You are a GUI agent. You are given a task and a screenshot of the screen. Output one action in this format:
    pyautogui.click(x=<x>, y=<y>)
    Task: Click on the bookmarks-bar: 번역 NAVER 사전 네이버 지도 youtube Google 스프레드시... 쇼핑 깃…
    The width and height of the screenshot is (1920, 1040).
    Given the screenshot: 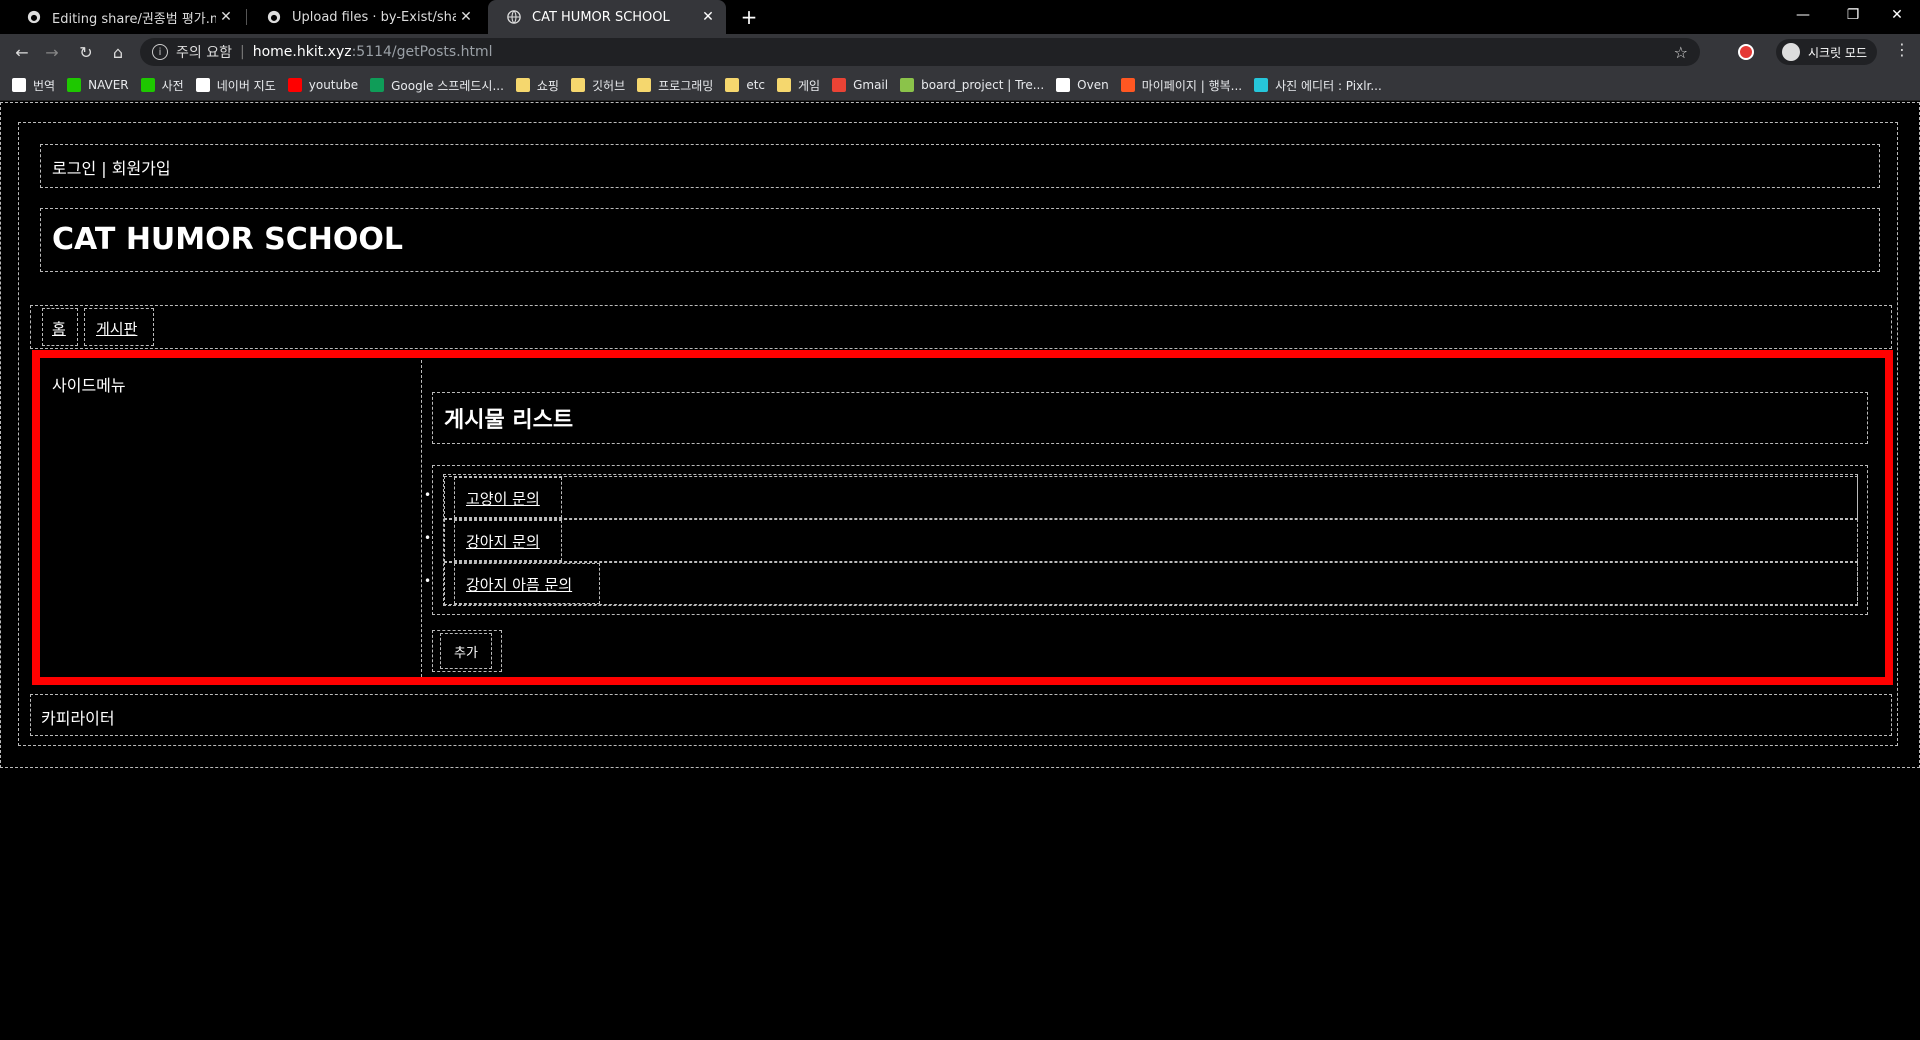 What is the action you would take?
    pyautogui.click(x=960, y=85)
    